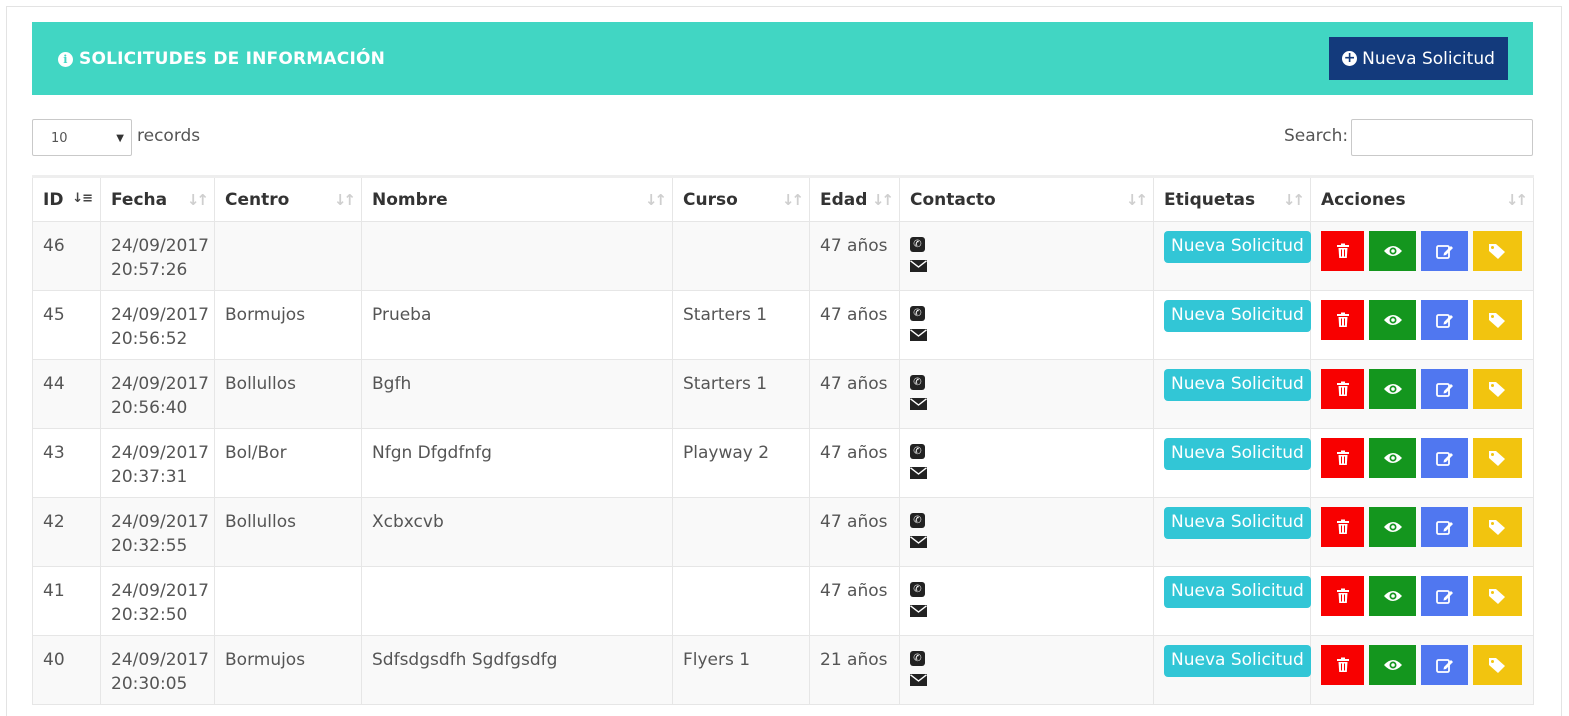 The height and width of the screenshot is (716, 1569). I want to click on new-request-label: Nueva Solicitud, so click(1428, 58).